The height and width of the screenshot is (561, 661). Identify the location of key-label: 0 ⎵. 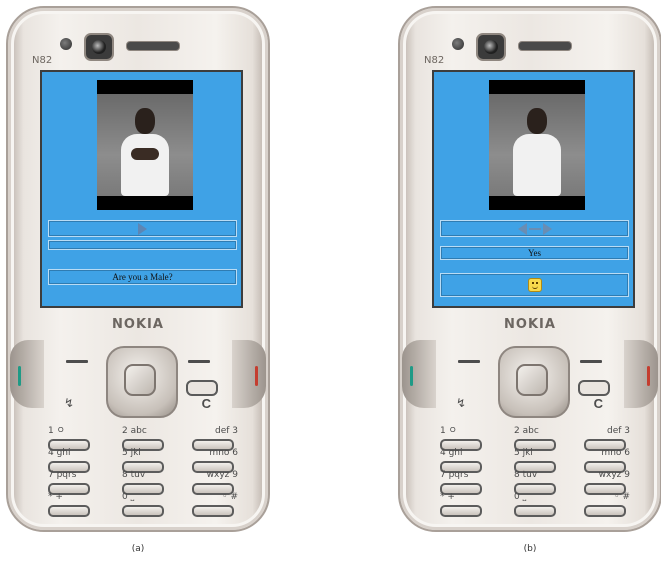
(520, 497).